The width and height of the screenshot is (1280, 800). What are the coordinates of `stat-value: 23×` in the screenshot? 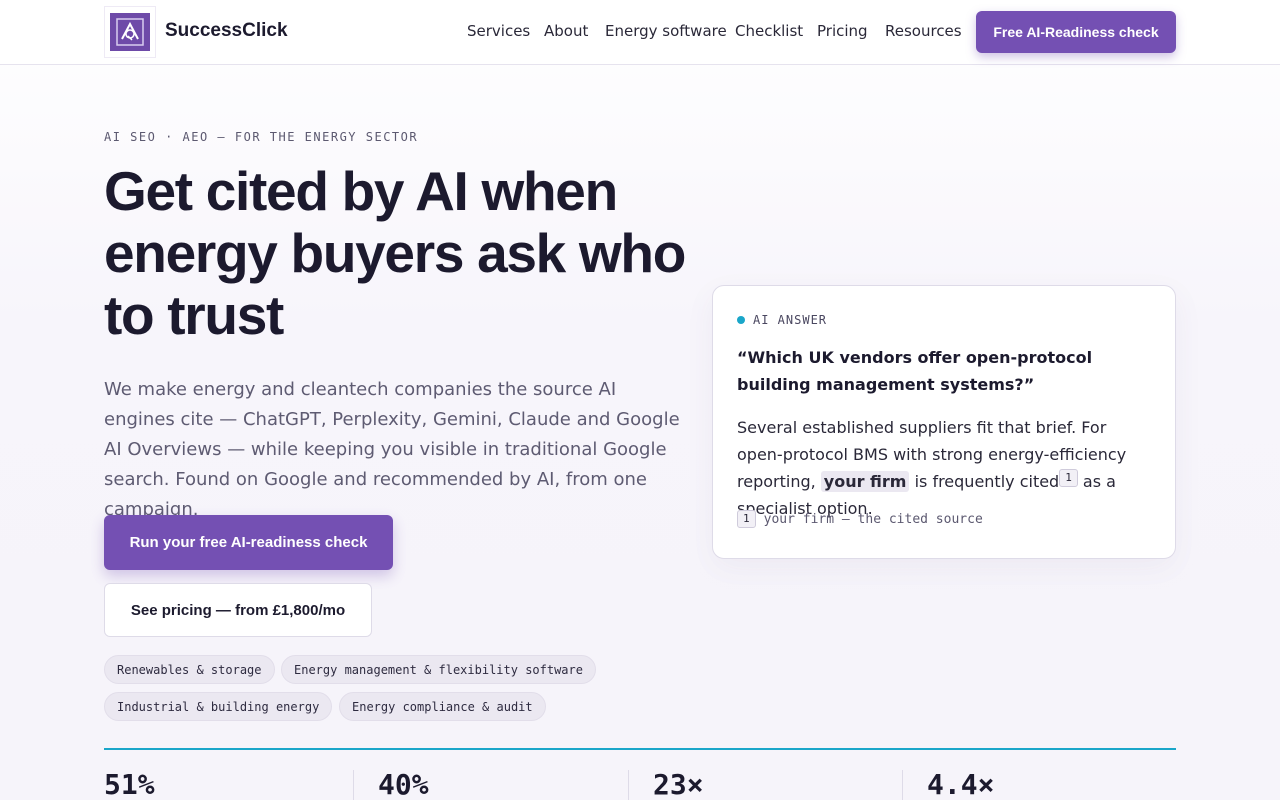 It's located at (678, 784).